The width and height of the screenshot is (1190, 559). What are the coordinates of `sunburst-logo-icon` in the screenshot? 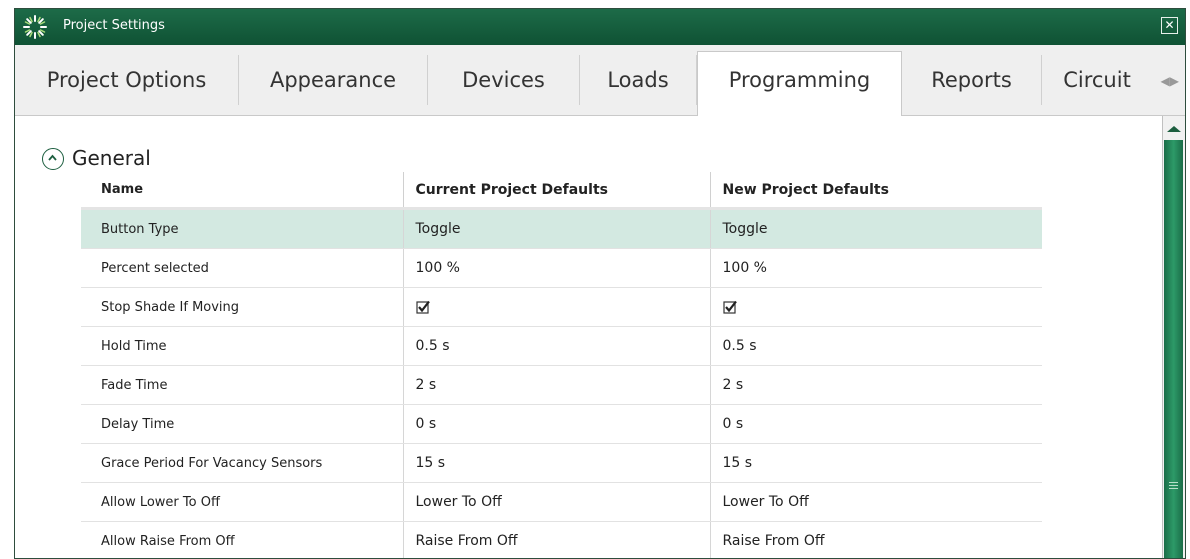 It's located at (35, 27).